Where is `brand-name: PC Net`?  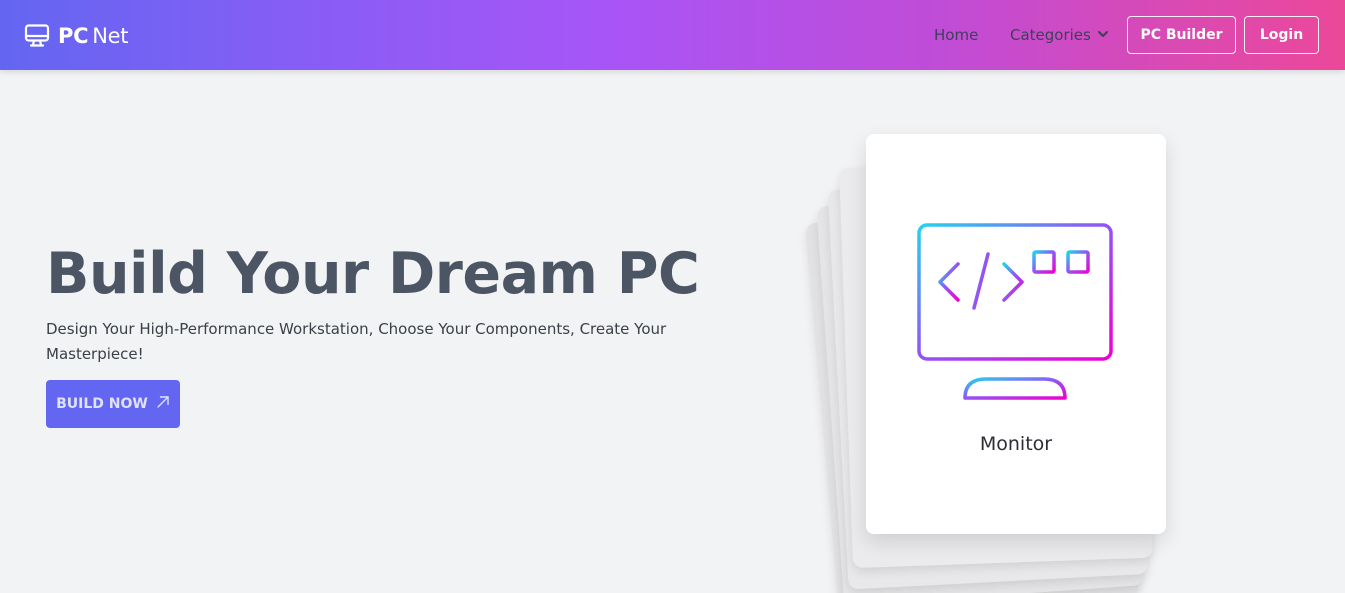 brand-name: PC Net is located at coordinates (93, 36).